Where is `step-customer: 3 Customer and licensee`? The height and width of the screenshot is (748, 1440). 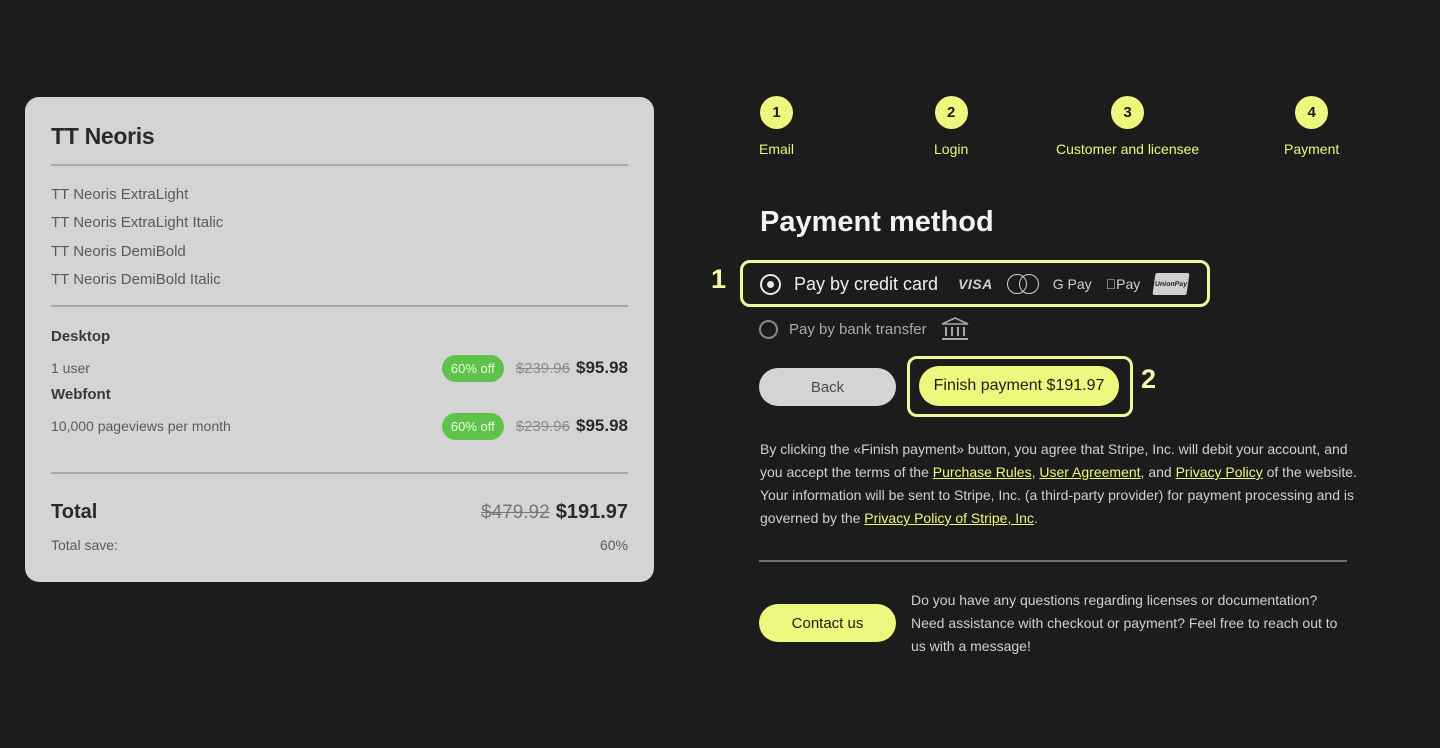
step-customer: 3 Customer and licensee is located at coordinates (1127, 126).